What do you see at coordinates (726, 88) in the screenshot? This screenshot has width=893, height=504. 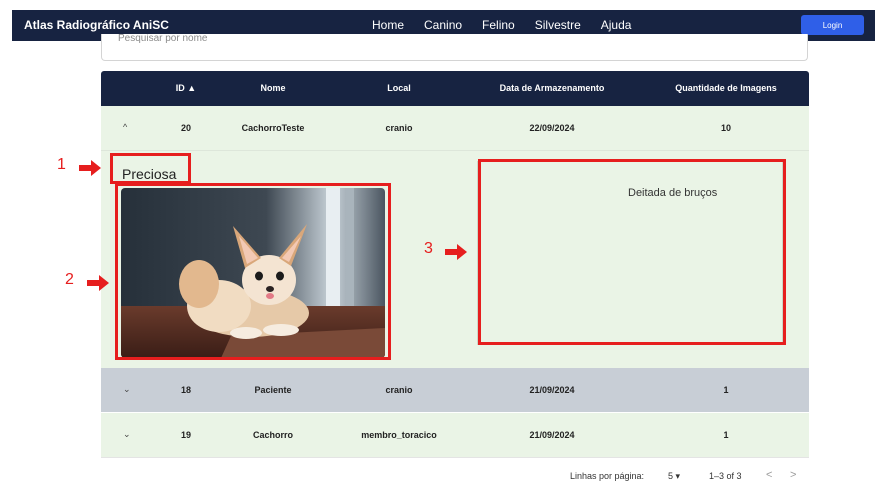 I see `header-quantidade: Quantidade de Imagens` at bounding box center [726, 88].